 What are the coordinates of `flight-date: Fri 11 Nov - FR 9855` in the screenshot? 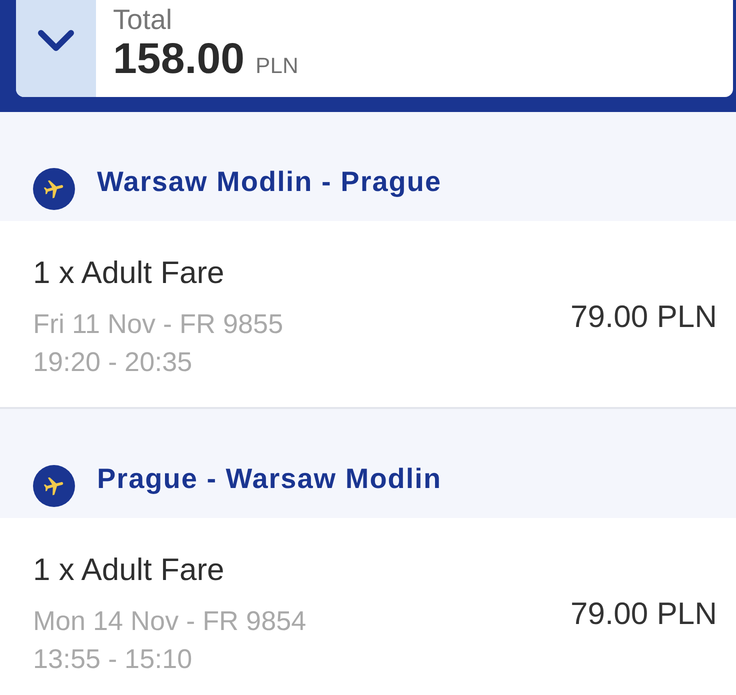 It's located at (158, 324).